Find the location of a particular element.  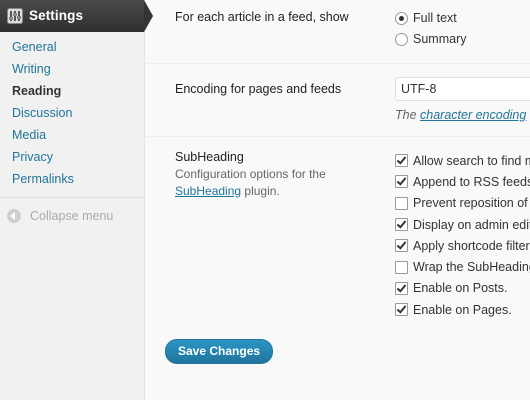

subheading-plugin-link: SubHeading is located at coordinates (208, 191).